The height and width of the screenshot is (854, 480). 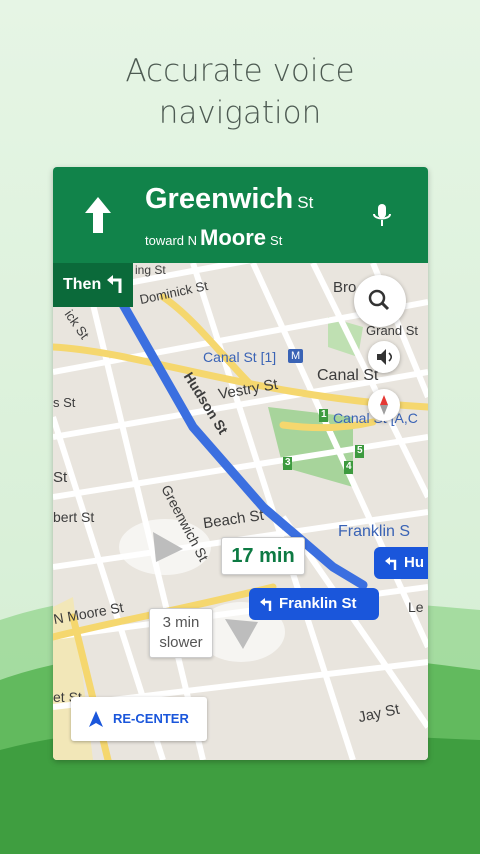 I want to click on street-label: bert St, so click(x=74, y=517).